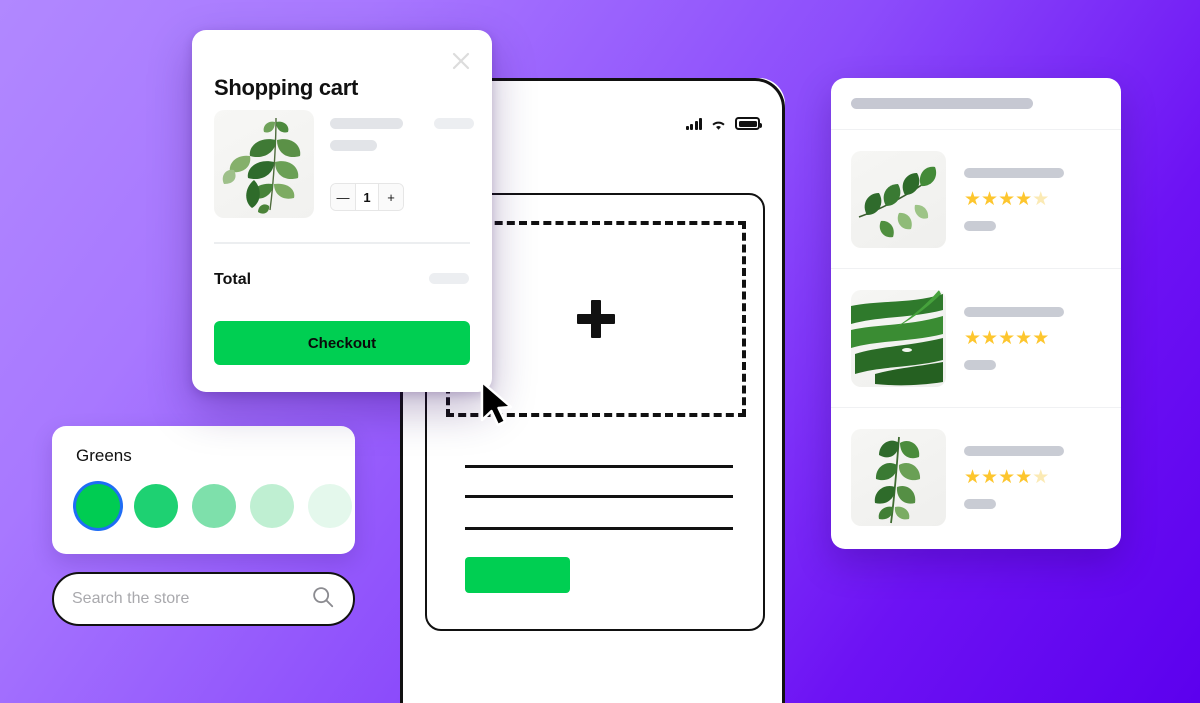  I want to click on plus-icon, so click(596, 319).